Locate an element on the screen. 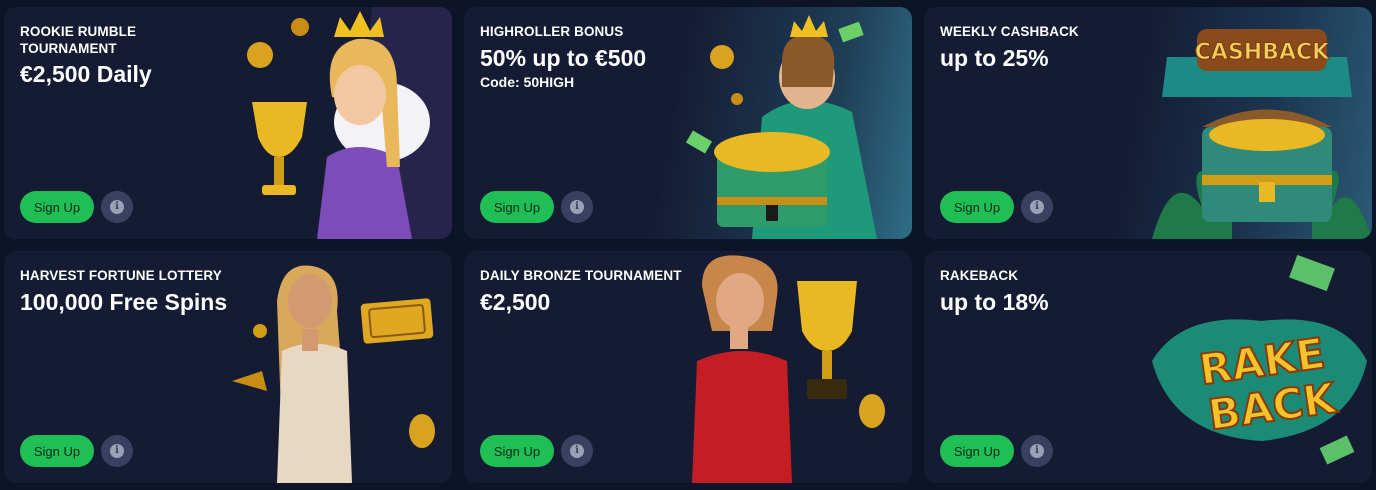  promo-title: 100,000 Free Spins is located at coordinates (124, 302).